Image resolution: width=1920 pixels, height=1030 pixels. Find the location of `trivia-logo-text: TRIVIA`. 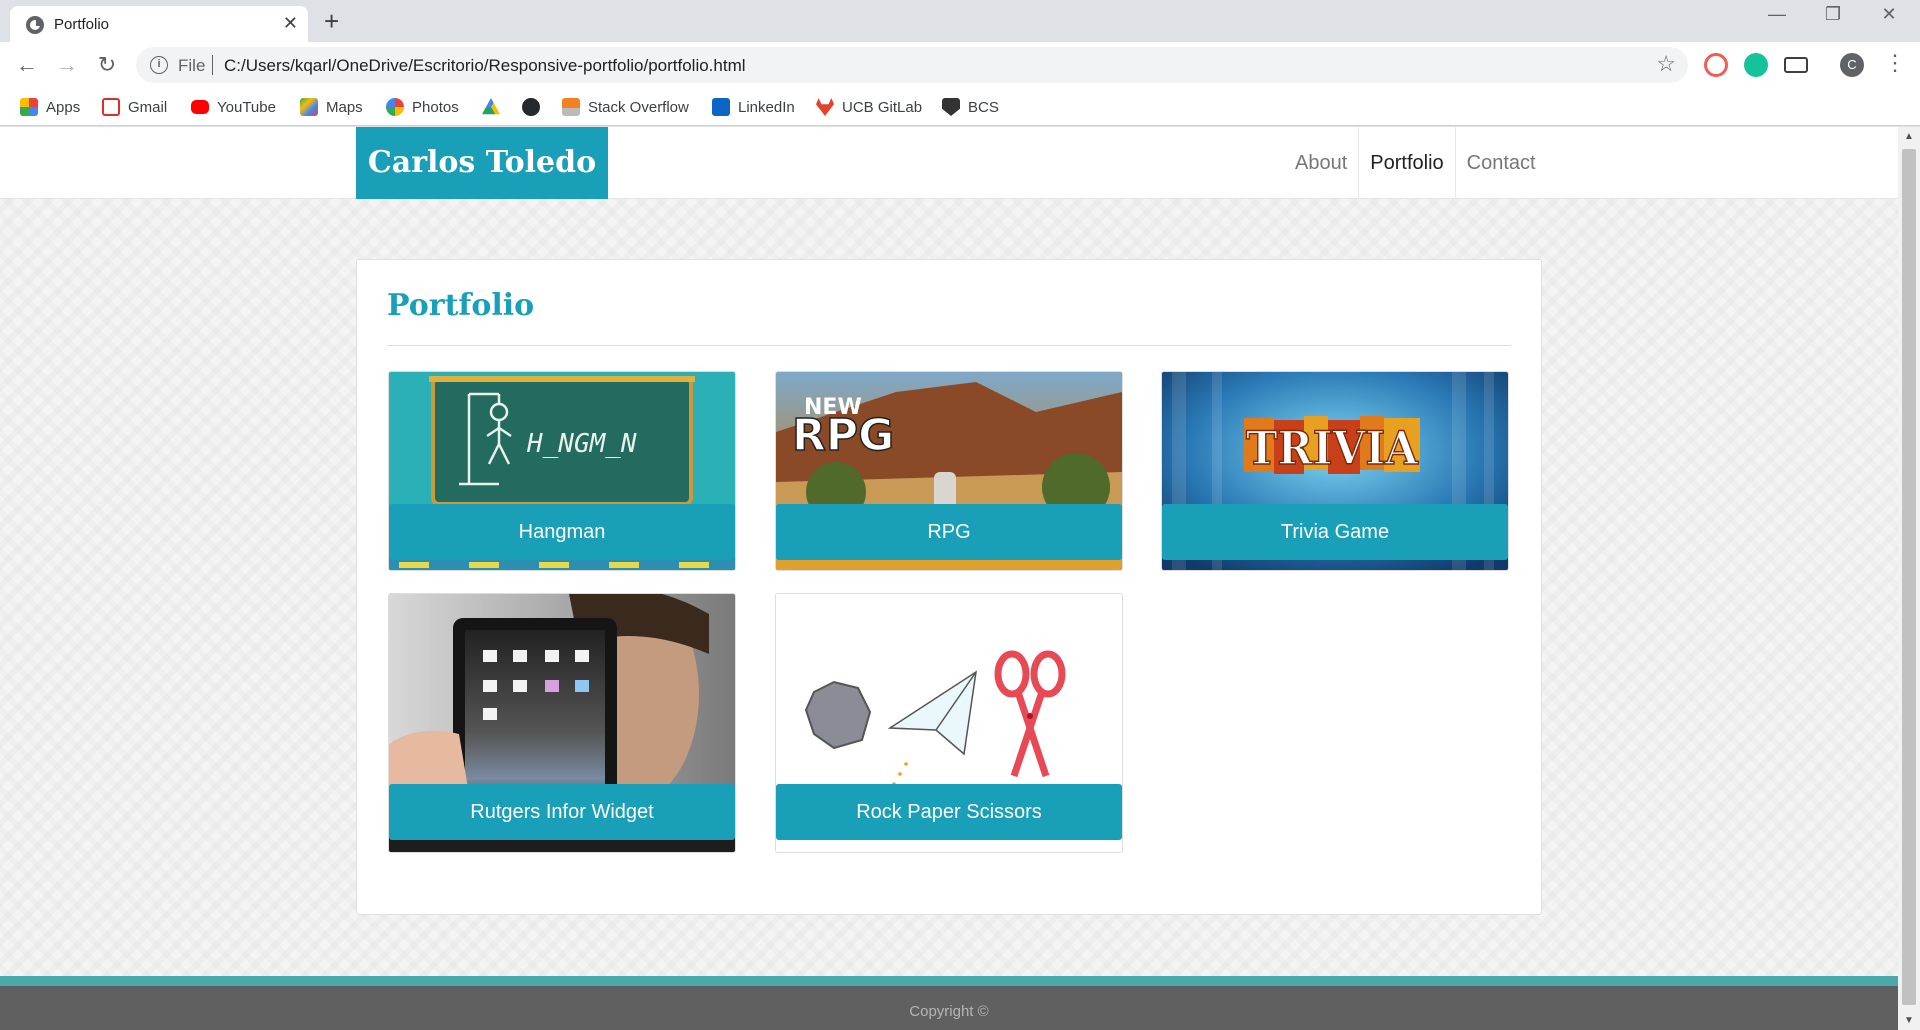

trivia-logo-text: TRIVIA is located at coordinates (1332, 448).